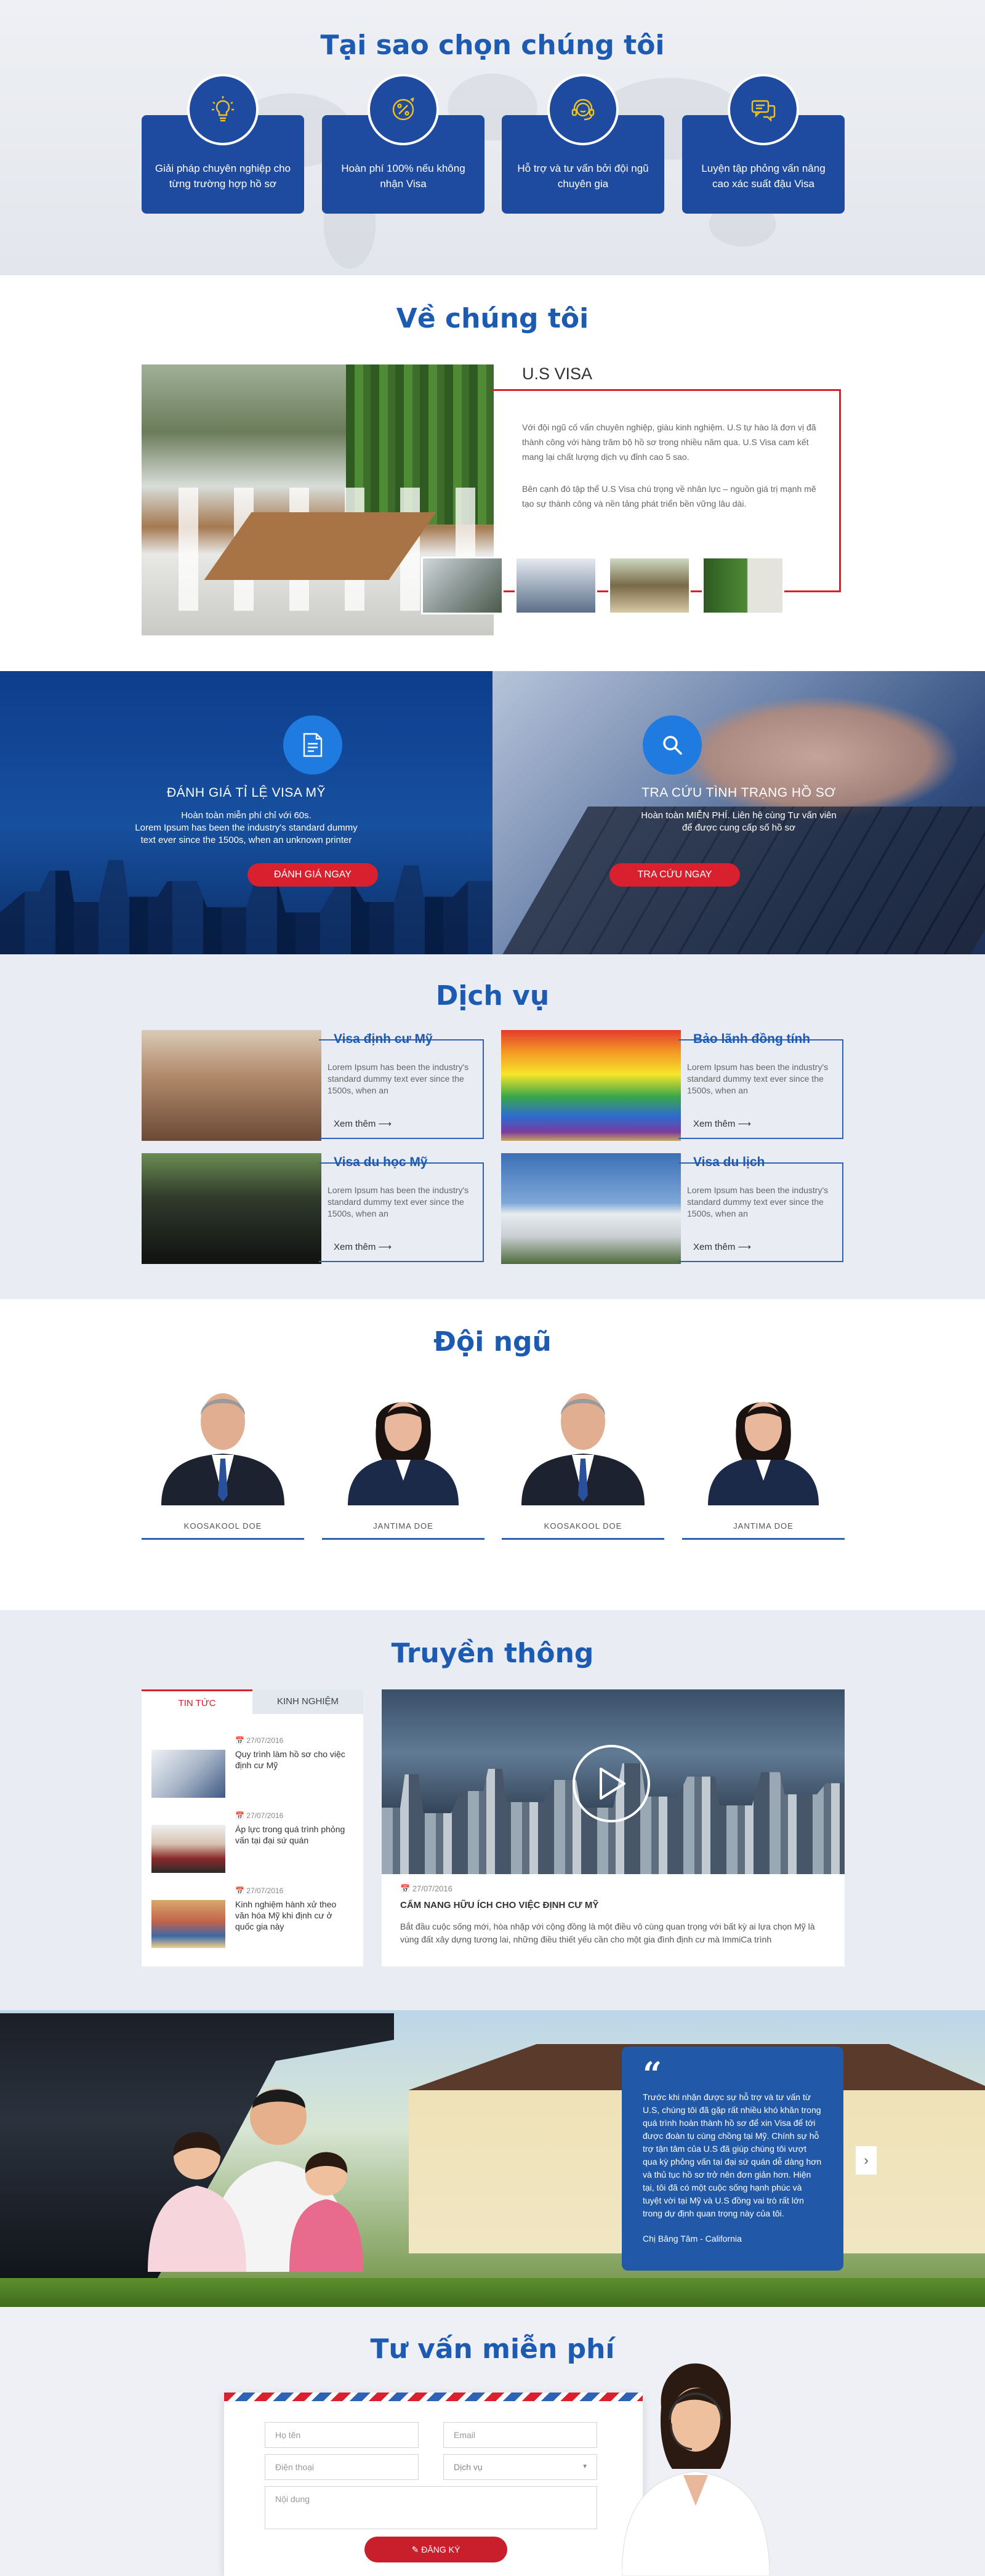  I want to click on headset-support-icon, so click(583, 109).